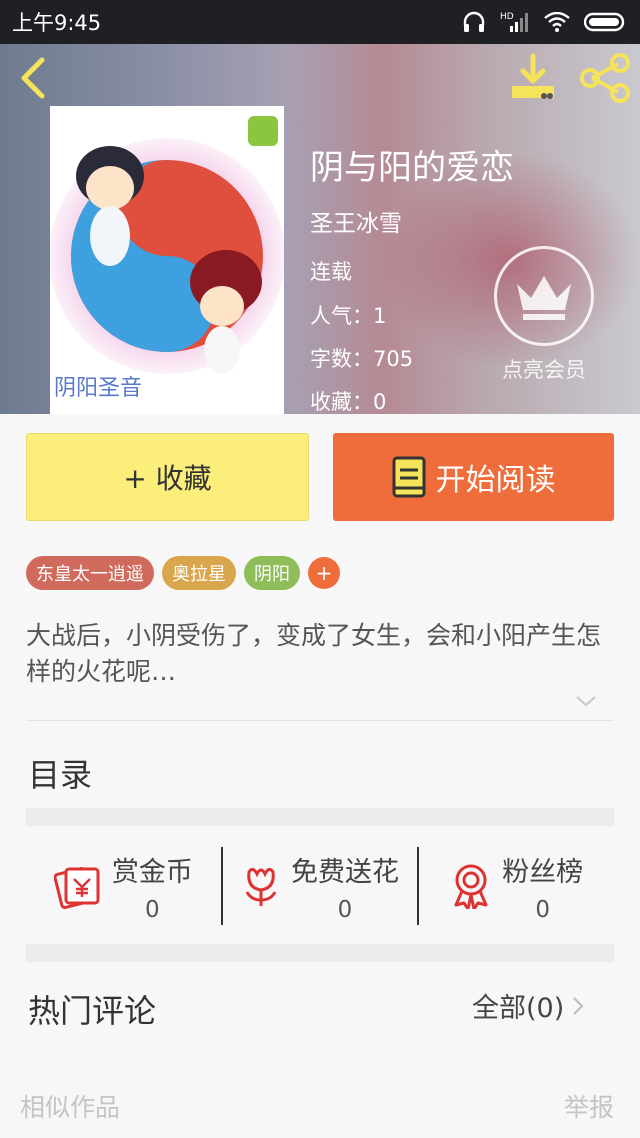  I want to click on back-arrow-icon, so click(33, 78).